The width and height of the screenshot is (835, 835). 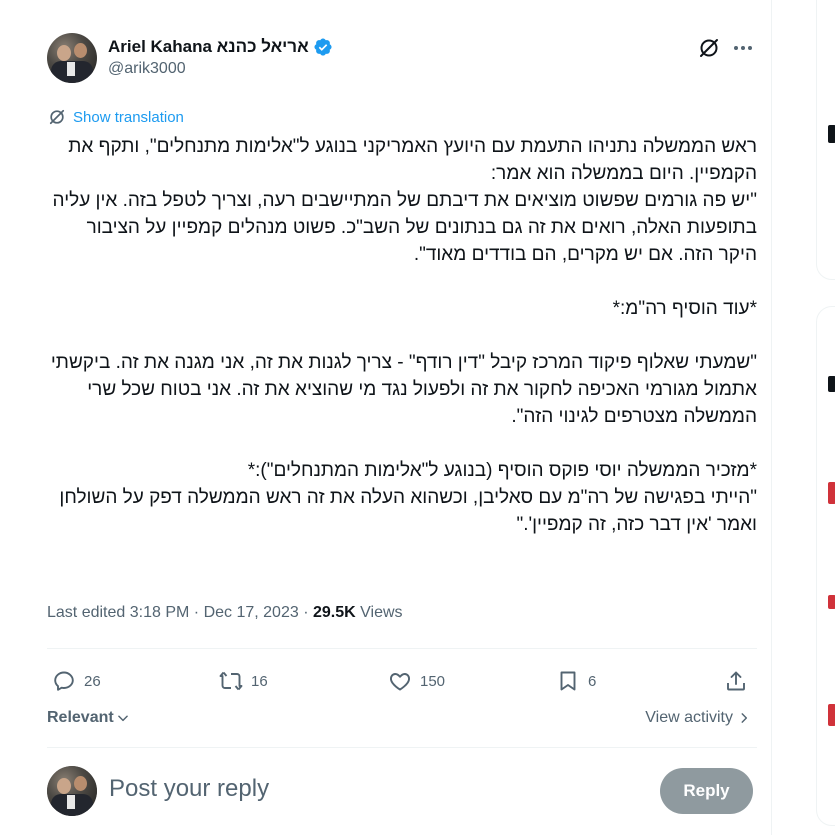 What do you see at coordinates (72, 791) in the screenshot?
I see `user-avatar` at bounding box center [72, 791].